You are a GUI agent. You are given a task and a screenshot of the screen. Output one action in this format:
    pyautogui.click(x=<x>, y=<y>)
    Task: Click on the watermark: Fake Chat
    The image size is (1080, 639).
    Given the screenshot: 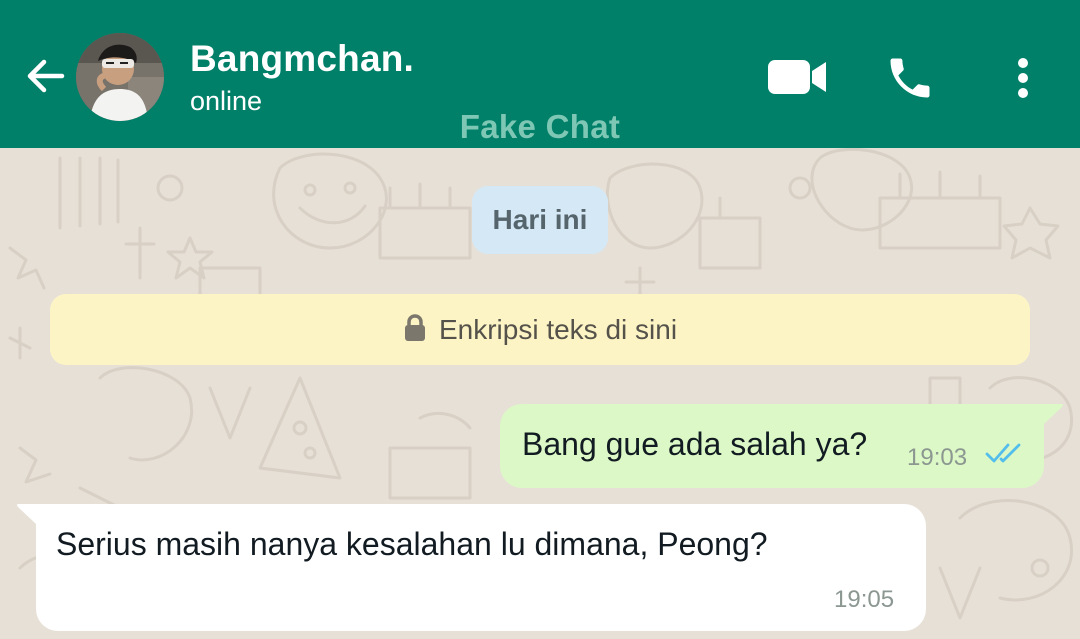 What is the action you would take?
    pyautogui.click(x=540, y=126)
    